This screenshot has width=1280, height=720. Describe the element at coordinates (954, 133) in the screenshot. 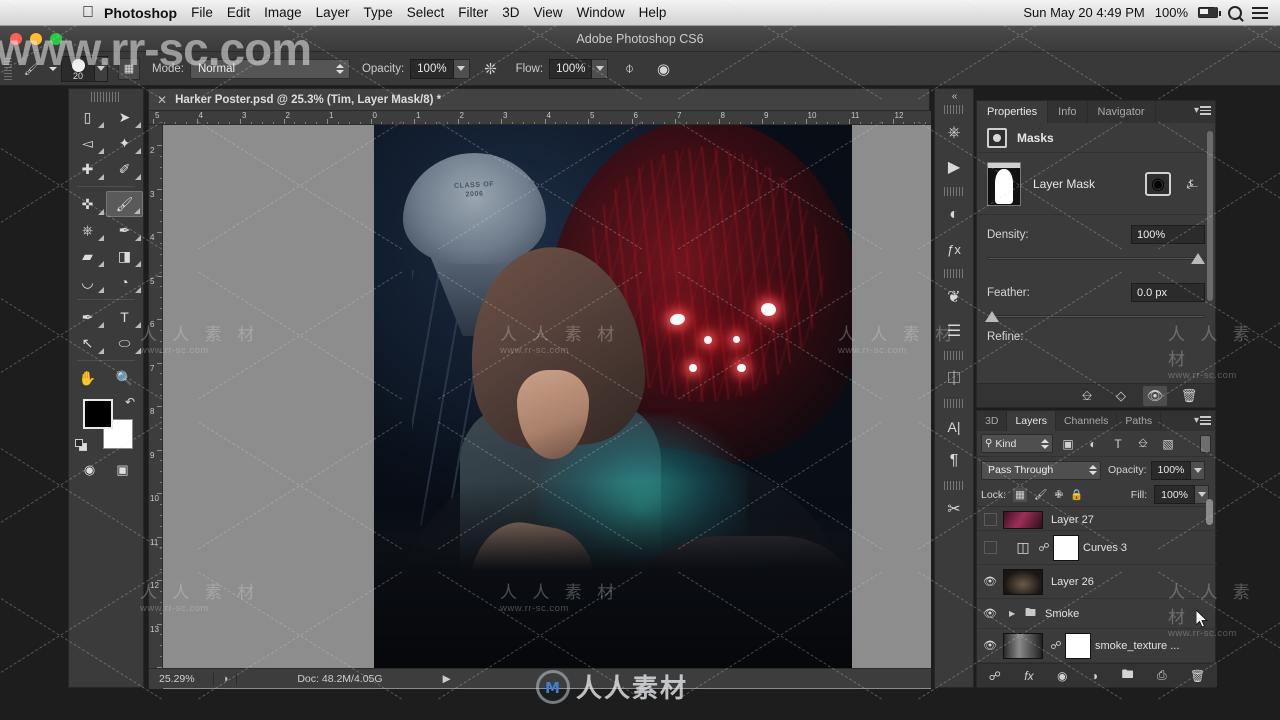

I see `history-panel-icon: ⎈` at that location.